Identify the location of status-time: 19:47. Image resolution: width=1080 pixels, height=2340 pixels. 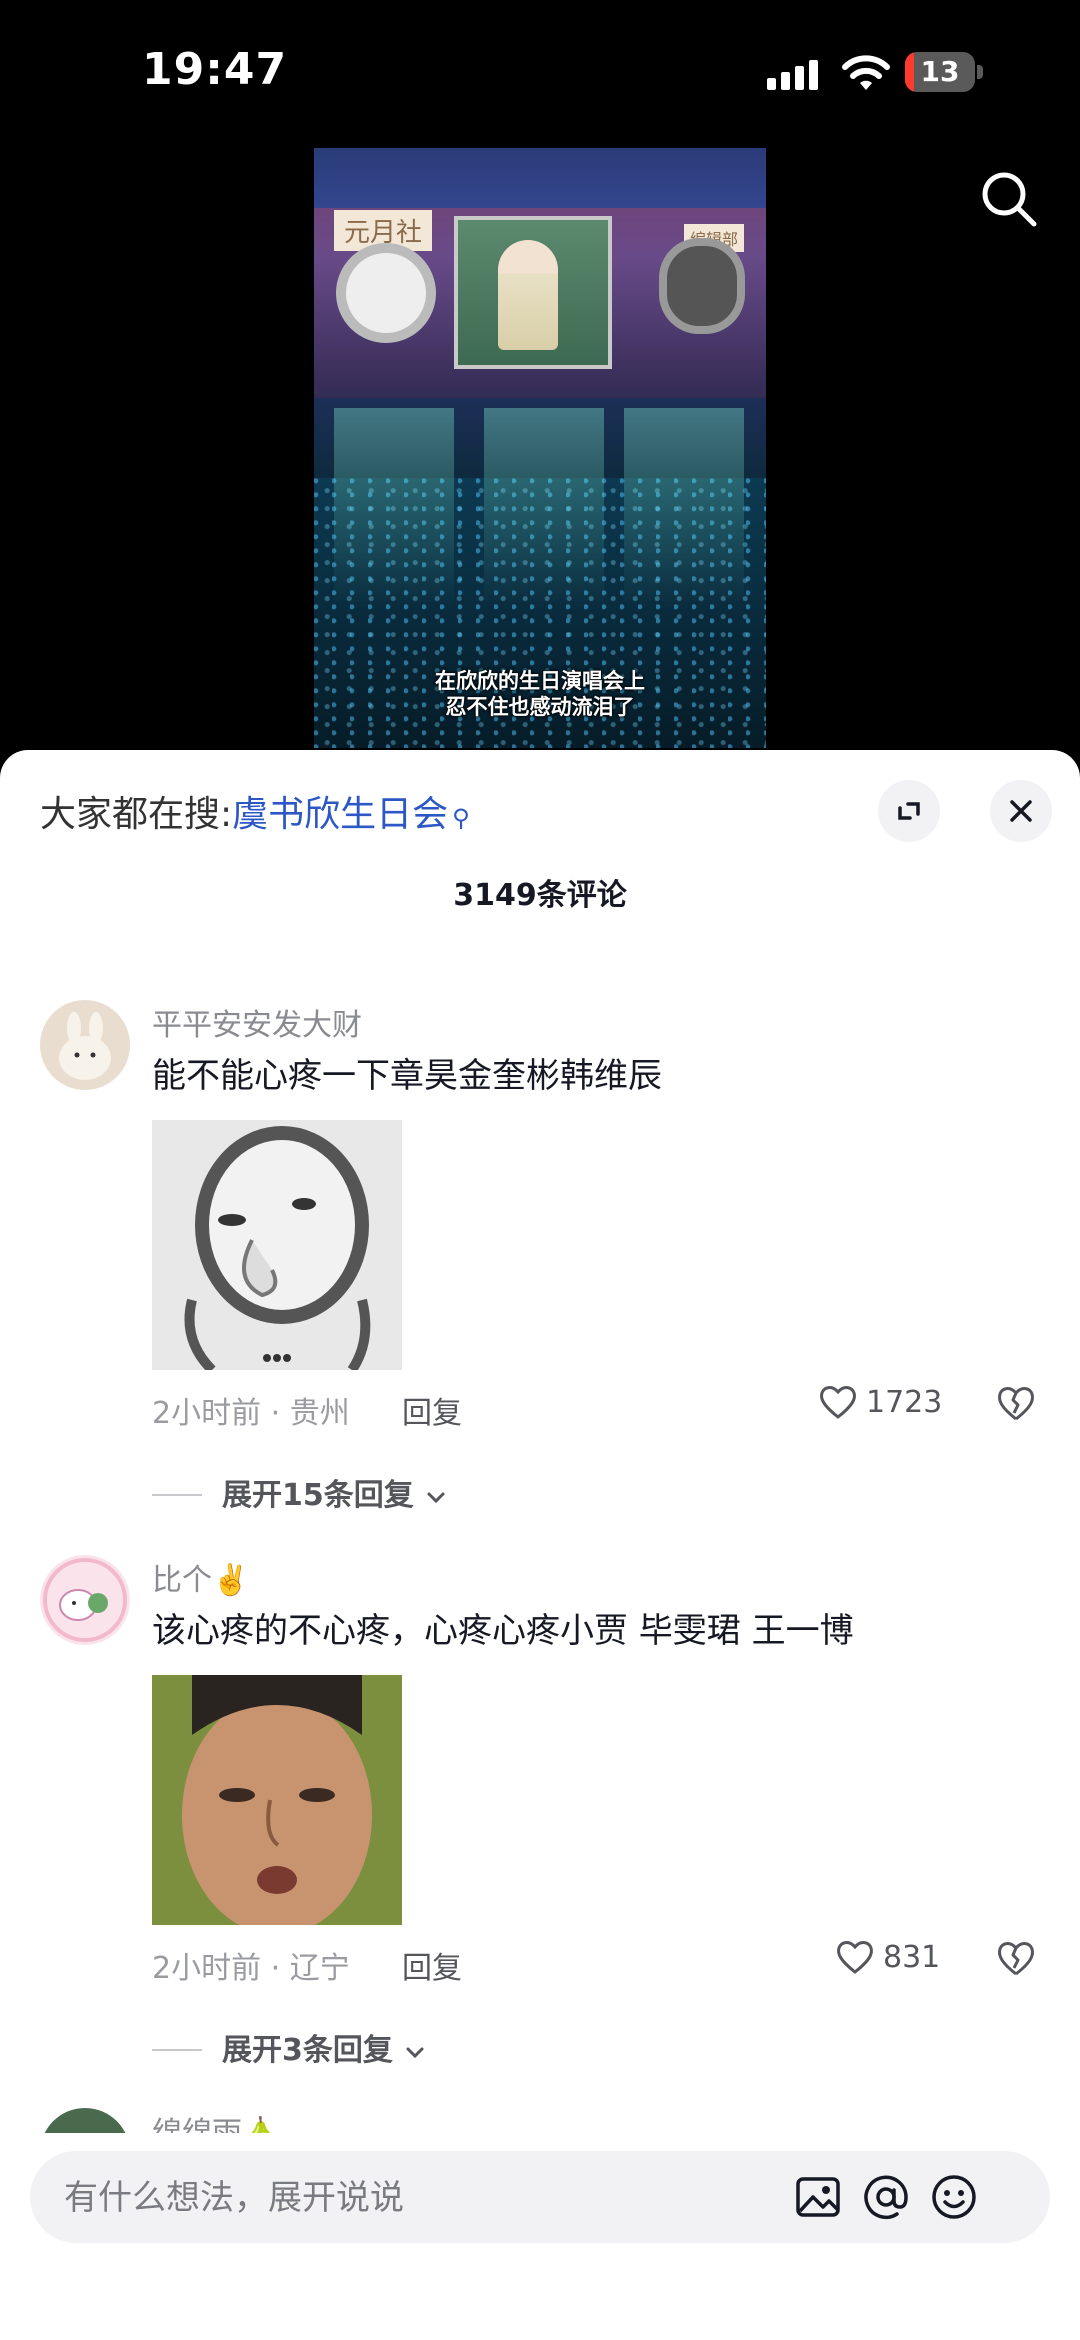
(215, 69).